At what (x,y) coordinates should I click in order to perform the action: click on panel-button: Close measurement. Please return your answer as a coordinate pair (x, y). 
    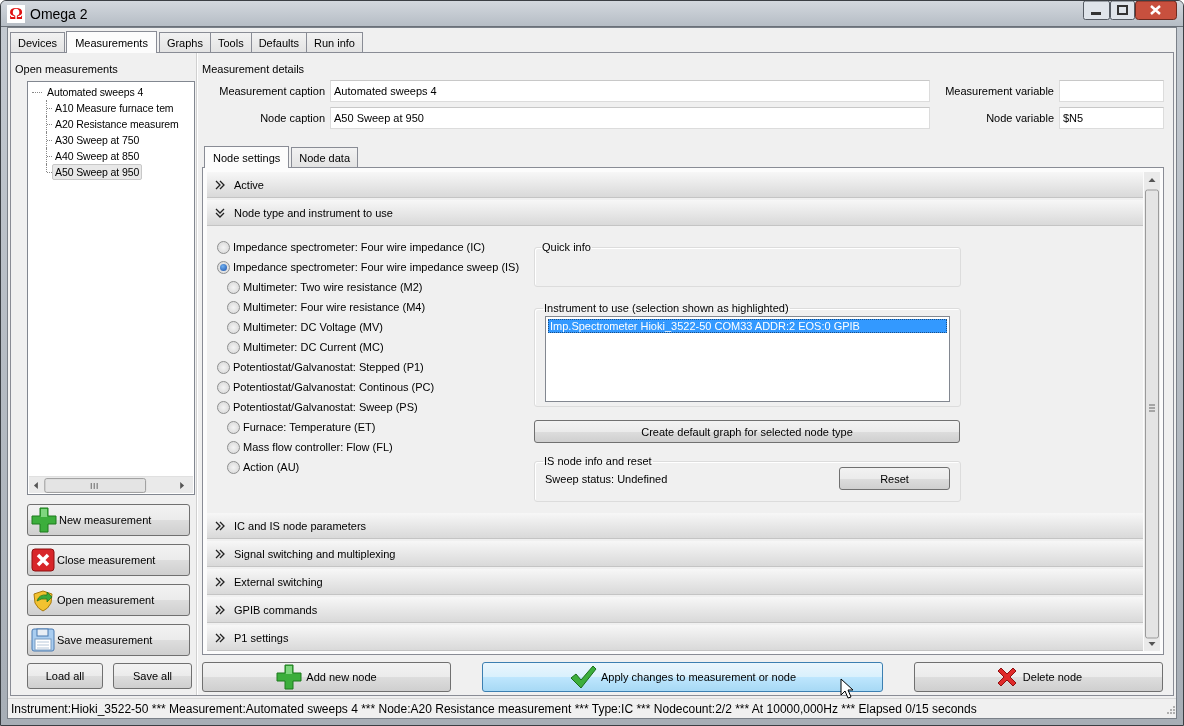
    Looking at the image, I should click on (108, 560).